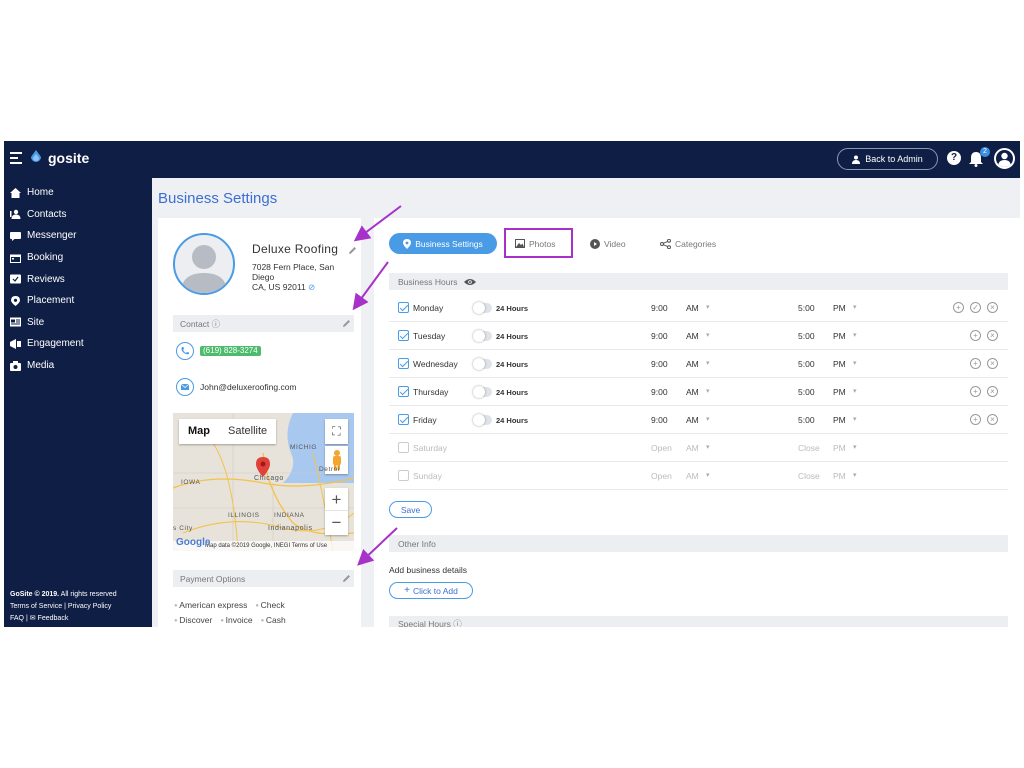 Image resolution: width=1024 pixels, height=768 pixels. What do you see at coordinates (47, 236) in the screenshot?
I see `sidebar-item-messenger: Messenger` at bounding box center [47, 236].